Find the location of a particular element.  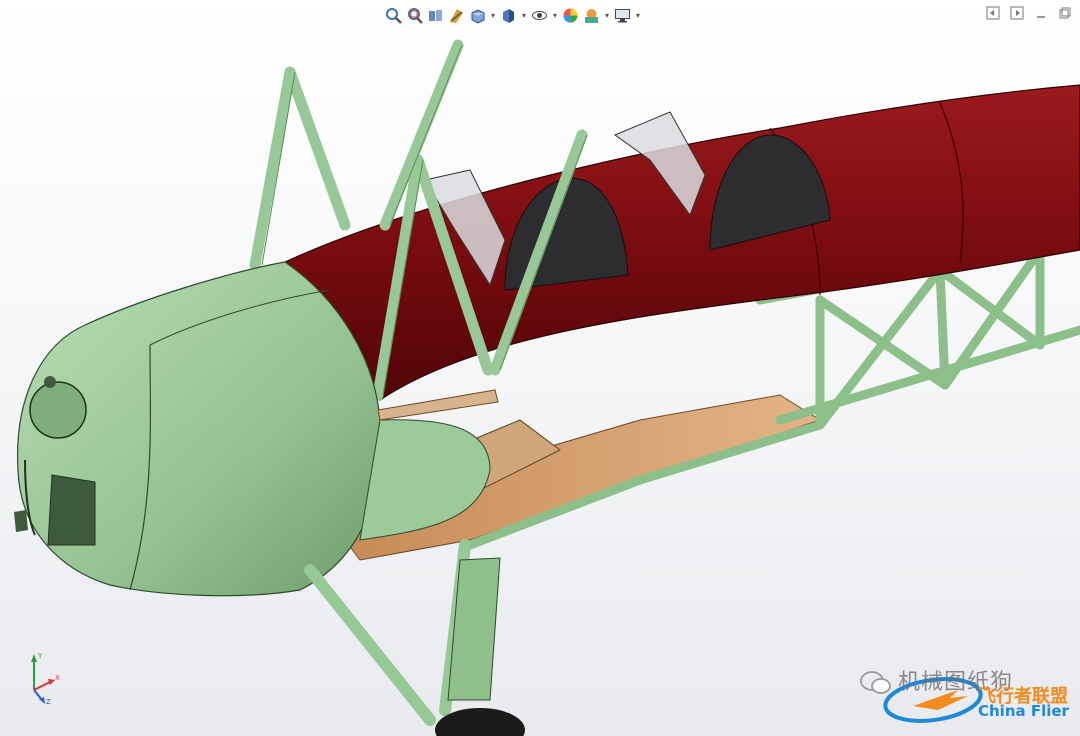

watermark: 机械图纸狗 飞行者联盟 China Flier is located at coordinates (967, 697).